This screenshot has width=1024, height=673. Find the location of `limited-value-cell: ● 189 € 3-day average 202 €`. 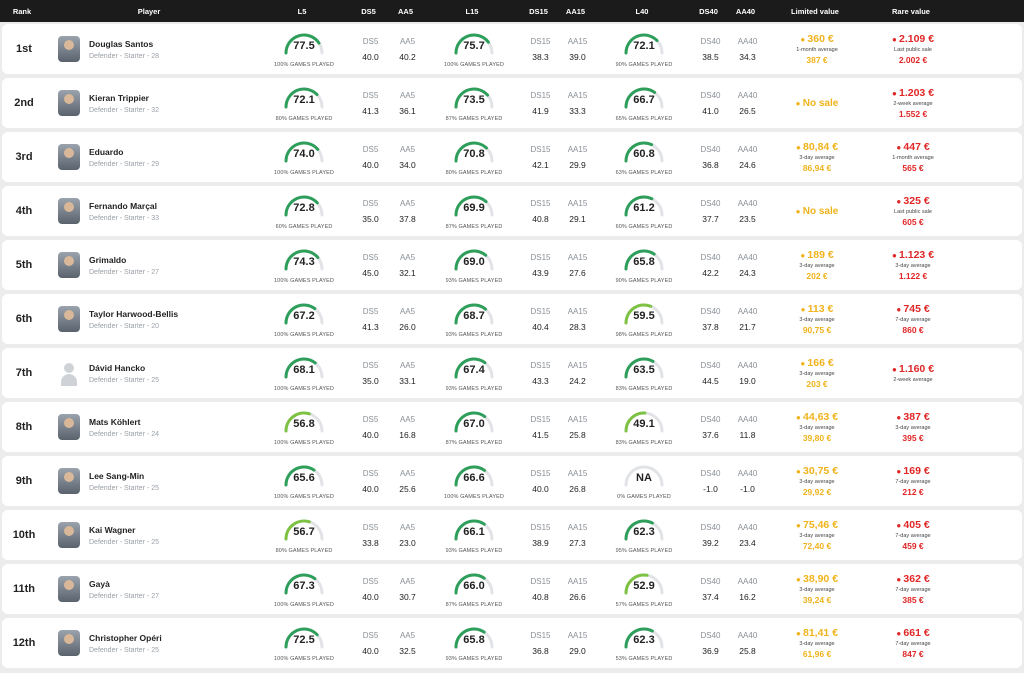

limited-value-cell: ● 189 € 3-day average 202 € is located at coordinates (817, 265).